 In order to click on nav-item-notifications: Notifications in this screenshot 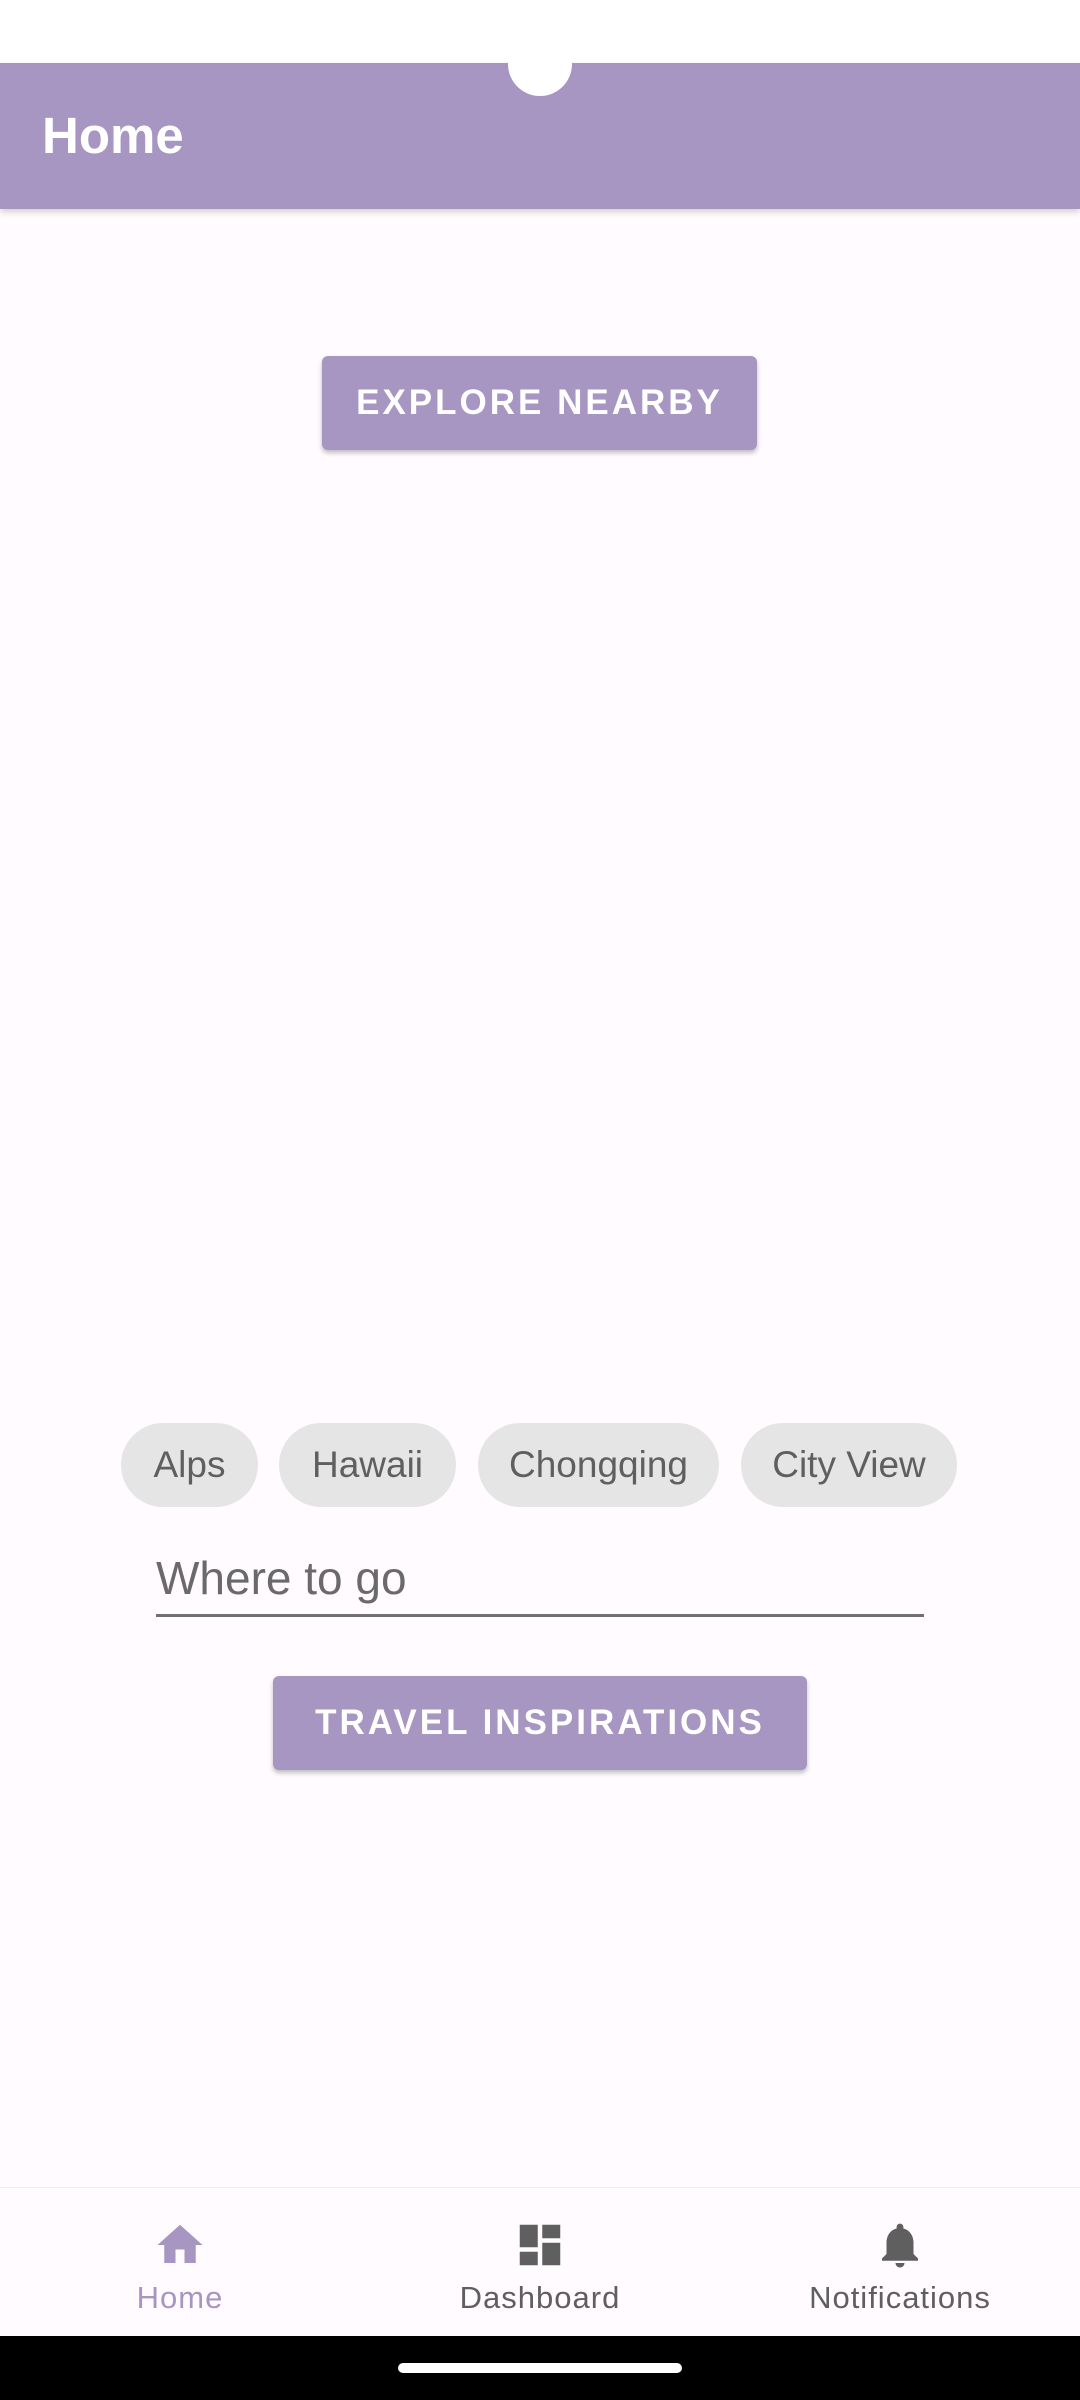, I will do `click(900, 2262)`.